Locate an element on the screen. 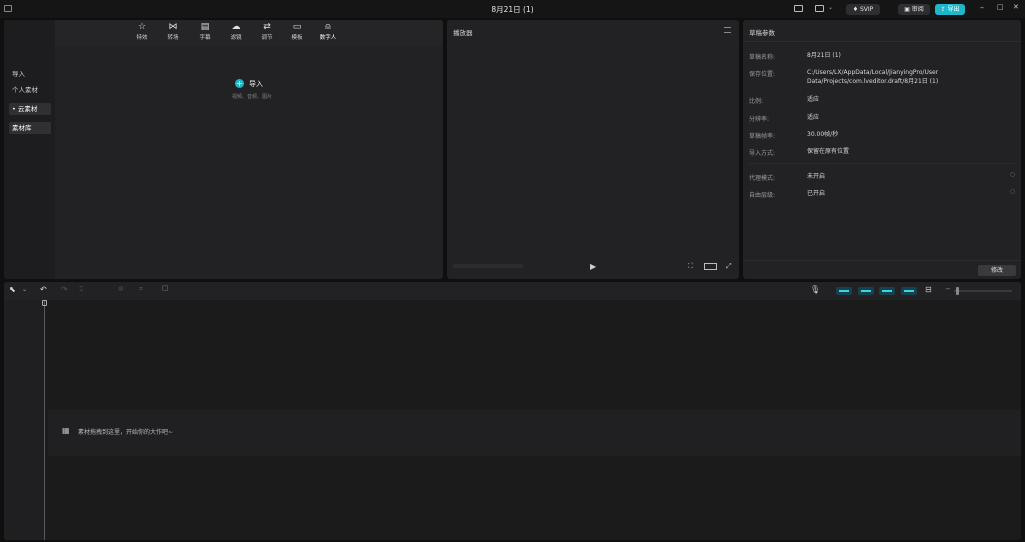 The width and height of the screenshot is (1025, 542). track-labels-column is located at coordinates (24, 420).